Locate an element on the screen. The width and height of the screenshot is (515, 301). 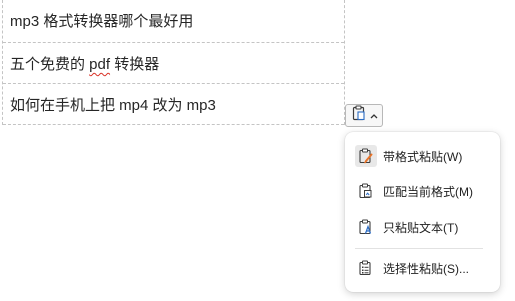
menu-item-label: 只粘贴文本(T) is located at coordinates (421, 227).